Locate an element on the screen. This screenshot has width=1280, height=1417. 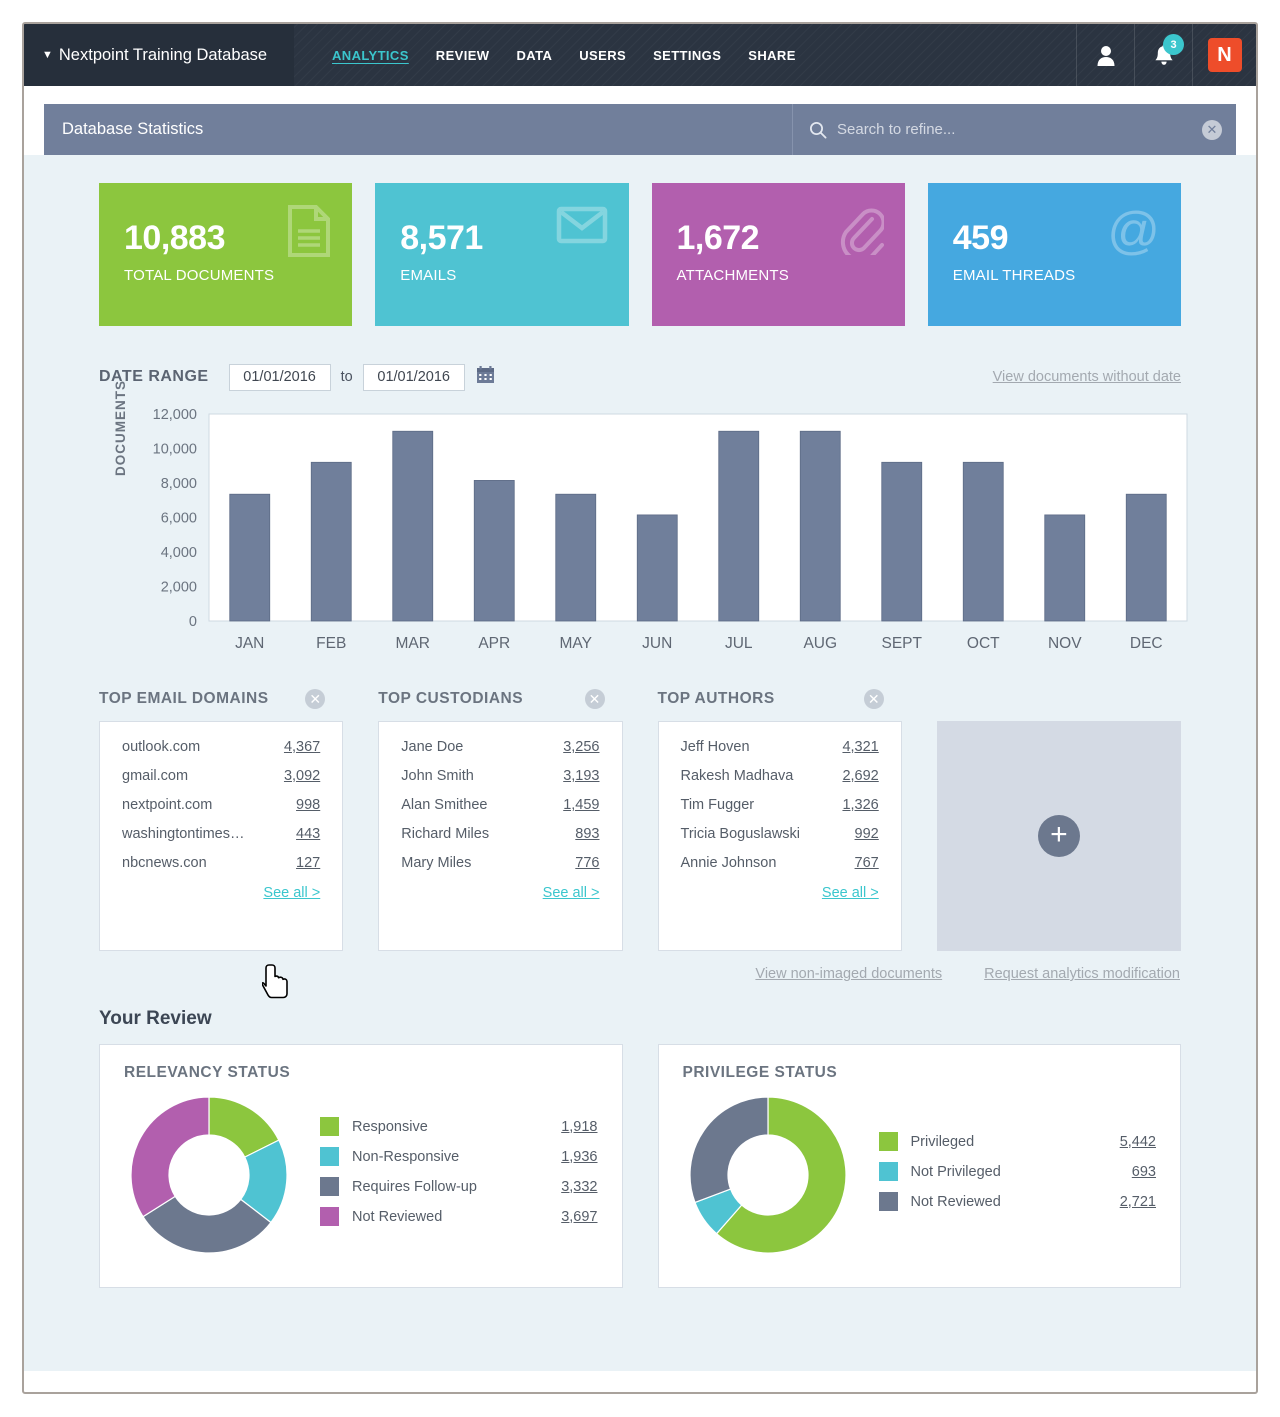
date-range-row: DATE RANGE to is located at coordinates (640, 377).